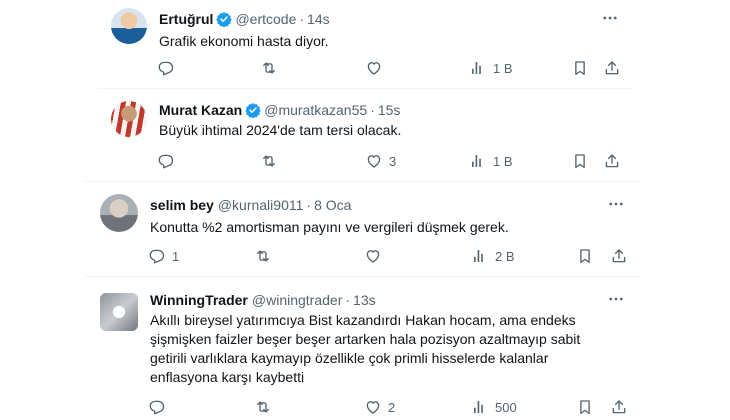 The image size is (730, 420). What do you see at coordinates (392, 407) in the screenshot?
I see `like-count: 2` at bounding box center [392, 407].